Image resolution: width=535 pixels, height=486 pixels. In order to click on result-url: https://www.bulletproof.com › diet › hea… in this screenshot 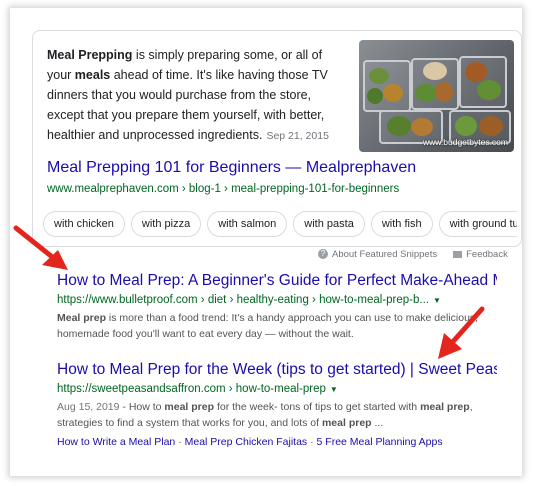, I will do `click(249, 300)`.